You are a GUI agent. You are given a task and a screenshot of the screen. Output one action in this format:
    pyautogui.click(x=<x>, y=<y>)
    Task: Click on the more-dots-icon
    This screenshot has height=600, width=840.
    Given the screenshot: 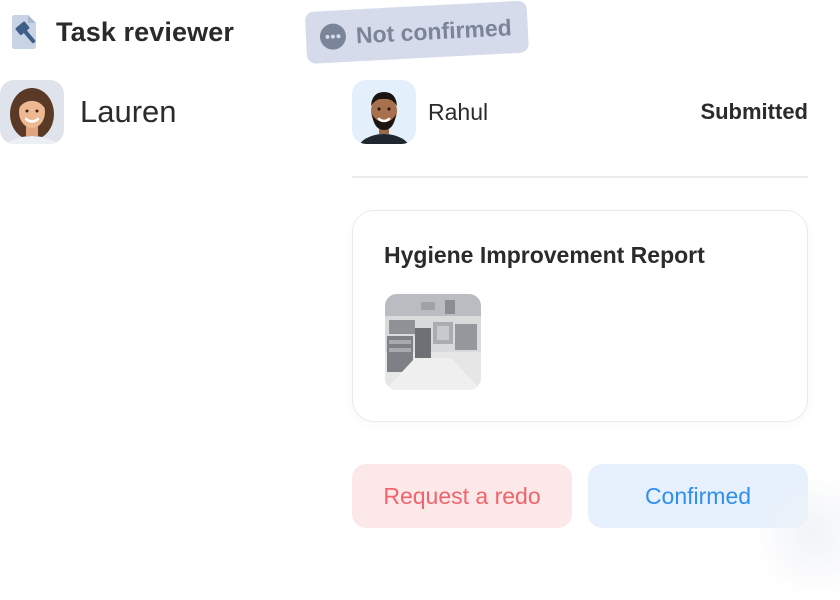 What is the action you would take?
    pyautogui.click(x=332, y=36)
    